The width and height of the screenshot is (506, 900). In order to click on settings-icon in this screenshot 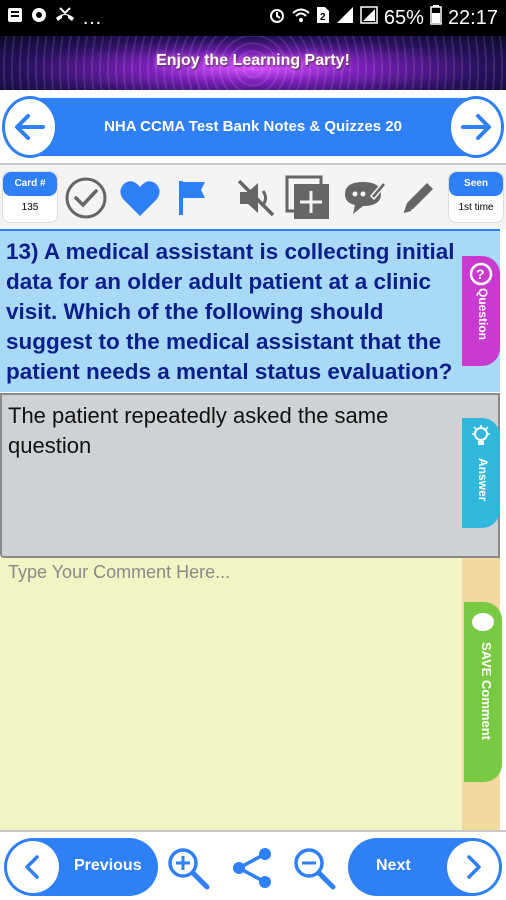, I will do `click(39, 18)`.